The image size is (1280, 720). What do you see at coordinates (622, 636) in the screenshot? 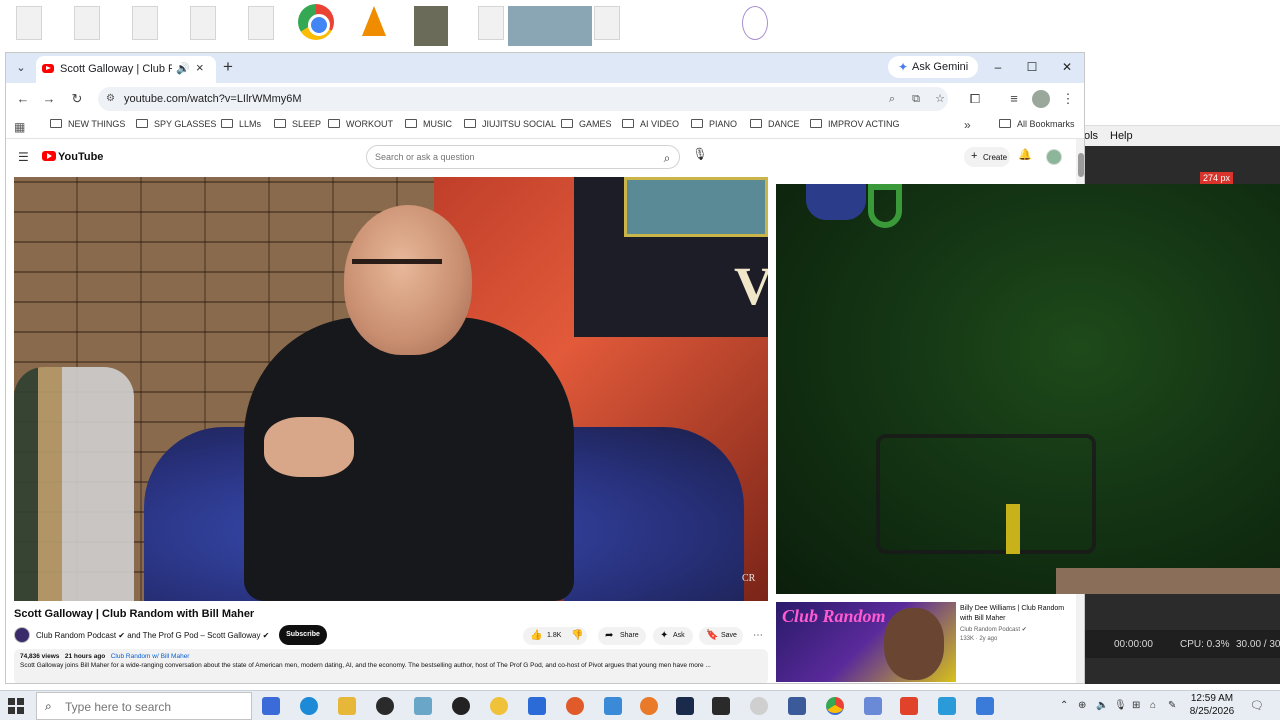
I see `share-button: ➦ Share` at bounding box center [622, 636].